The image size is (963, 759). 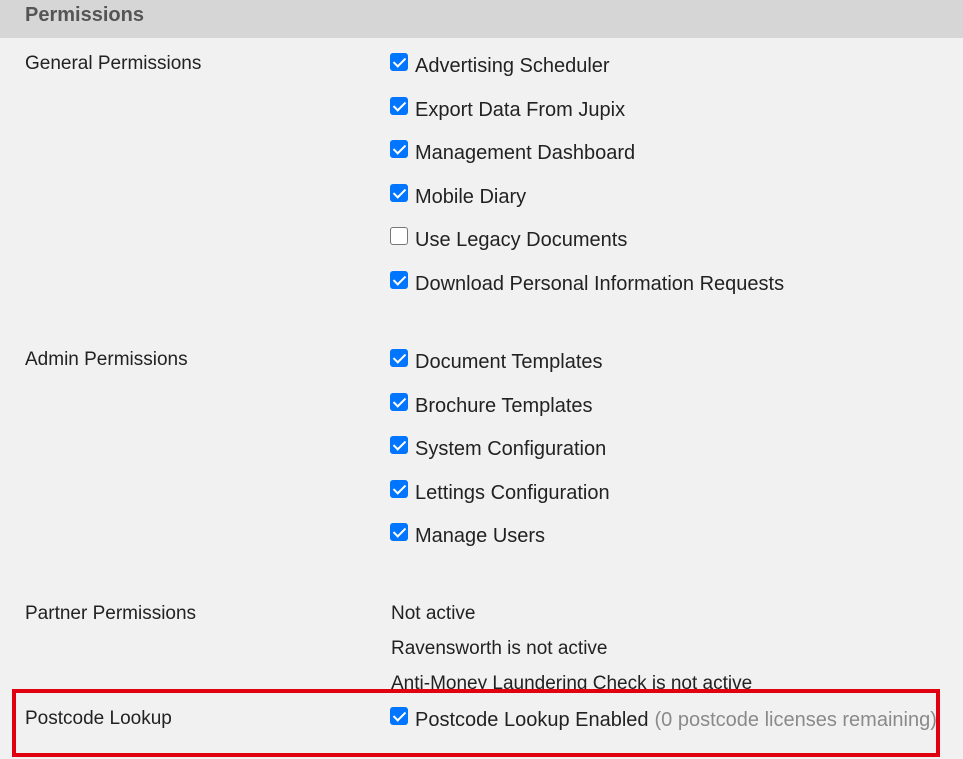 I want to click on checkbox-mobile-diary, so click(x=399, y=193).